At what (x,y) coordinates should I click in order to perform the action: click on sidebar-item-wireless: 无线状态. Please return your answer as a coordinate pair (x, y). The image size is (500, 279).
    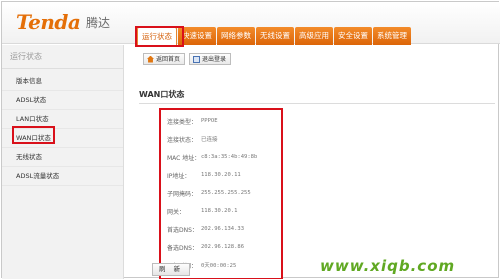
    Looking at the image, I should click on (62, 157).